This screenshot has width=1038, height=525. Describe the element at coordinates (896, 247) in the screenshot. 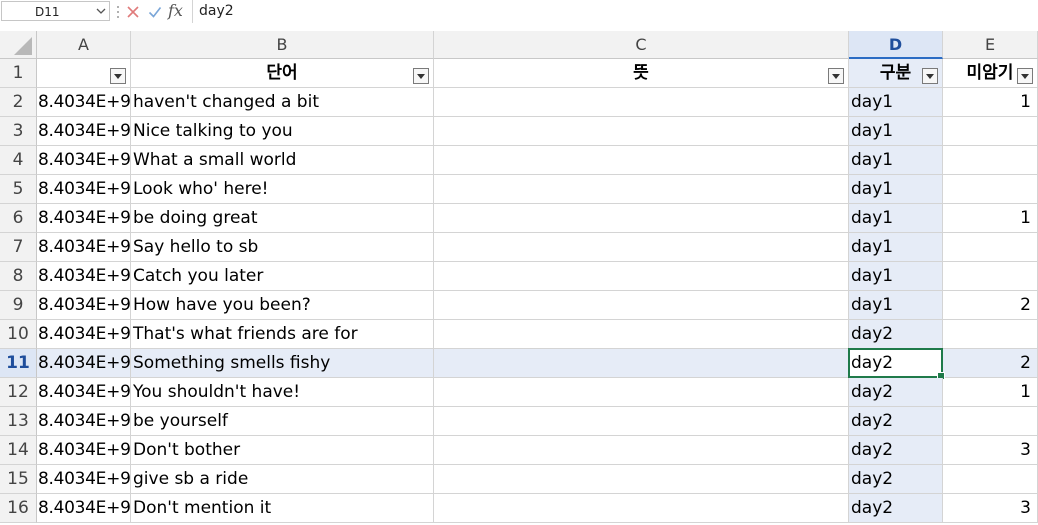

I see `cell-d7: day1` at that location.